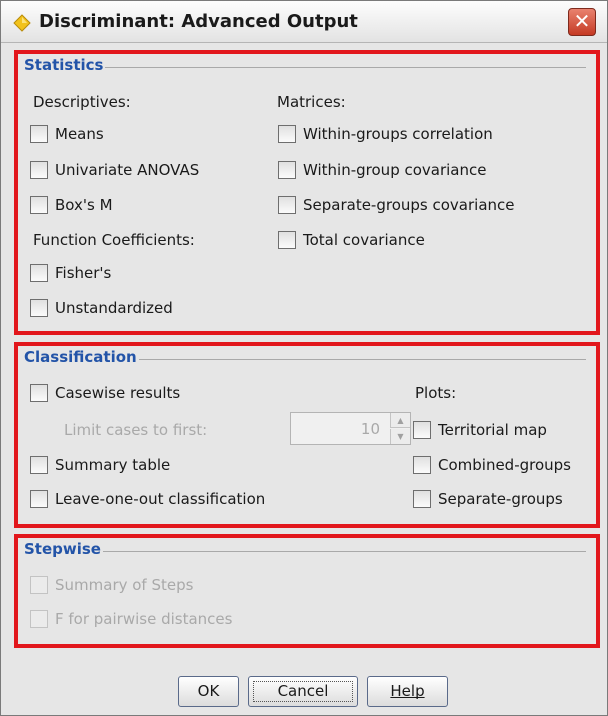 Image resolution: width=608 pixels, height=716 pixels. I want to click on stepwise-divider, so click(307, 551).